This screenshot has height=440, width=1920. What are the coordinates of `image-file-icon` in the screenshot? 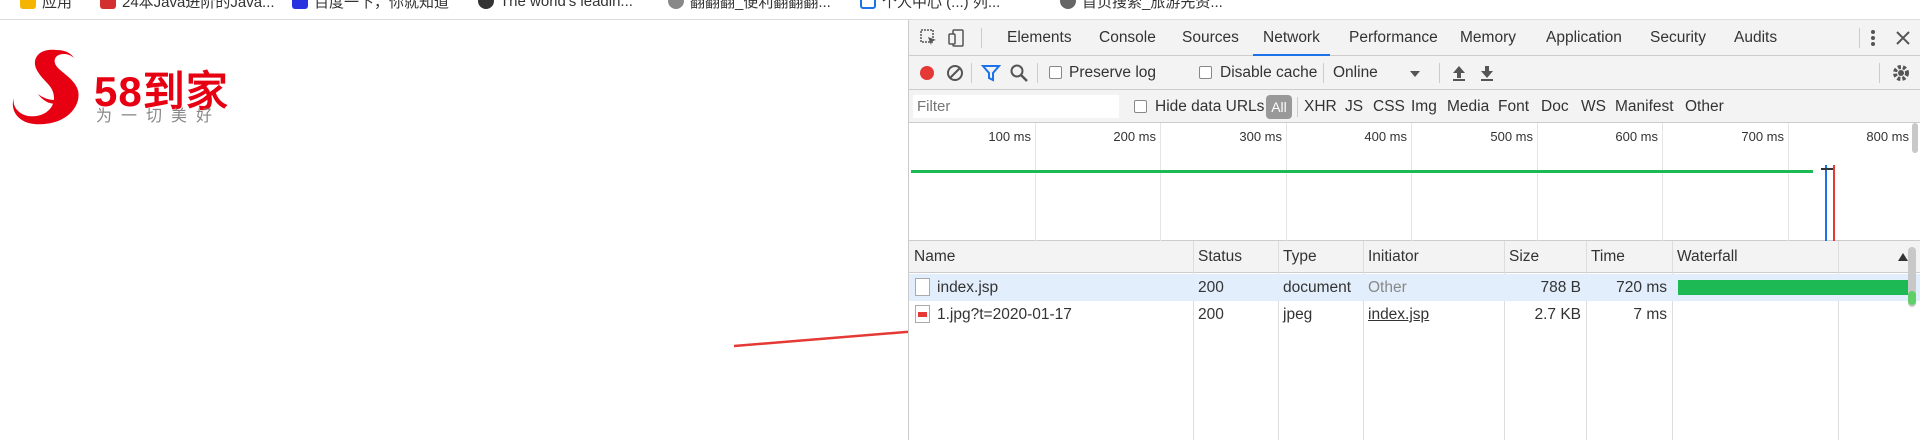 It's located at (922, 314).